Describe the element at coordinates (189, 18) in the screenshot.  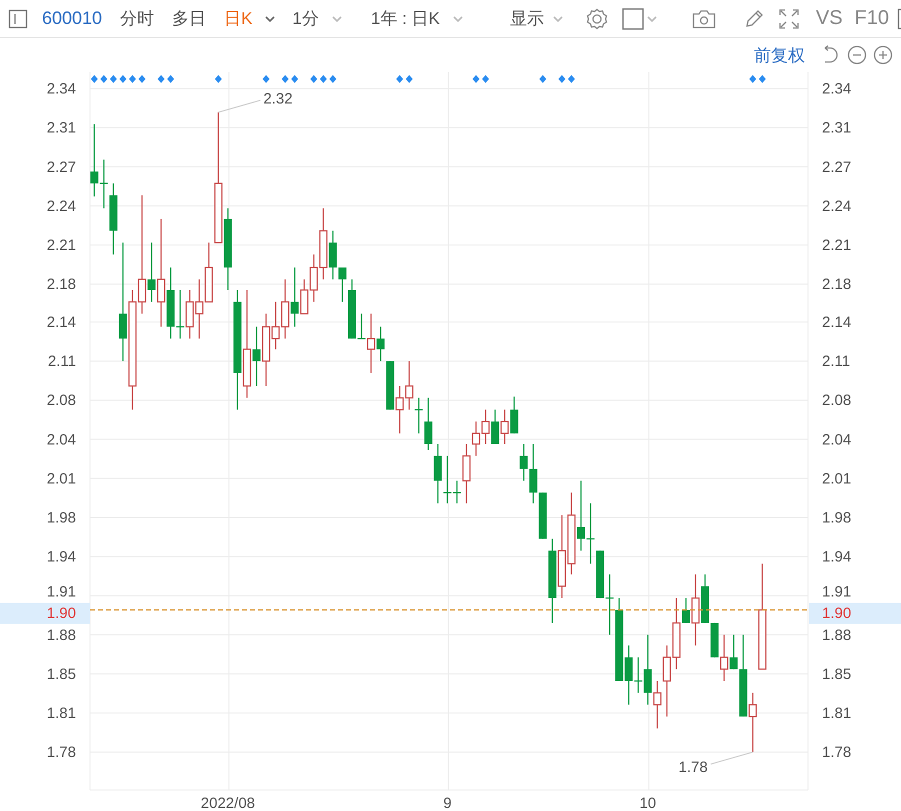
I see `period-tab: 多日` at that location.